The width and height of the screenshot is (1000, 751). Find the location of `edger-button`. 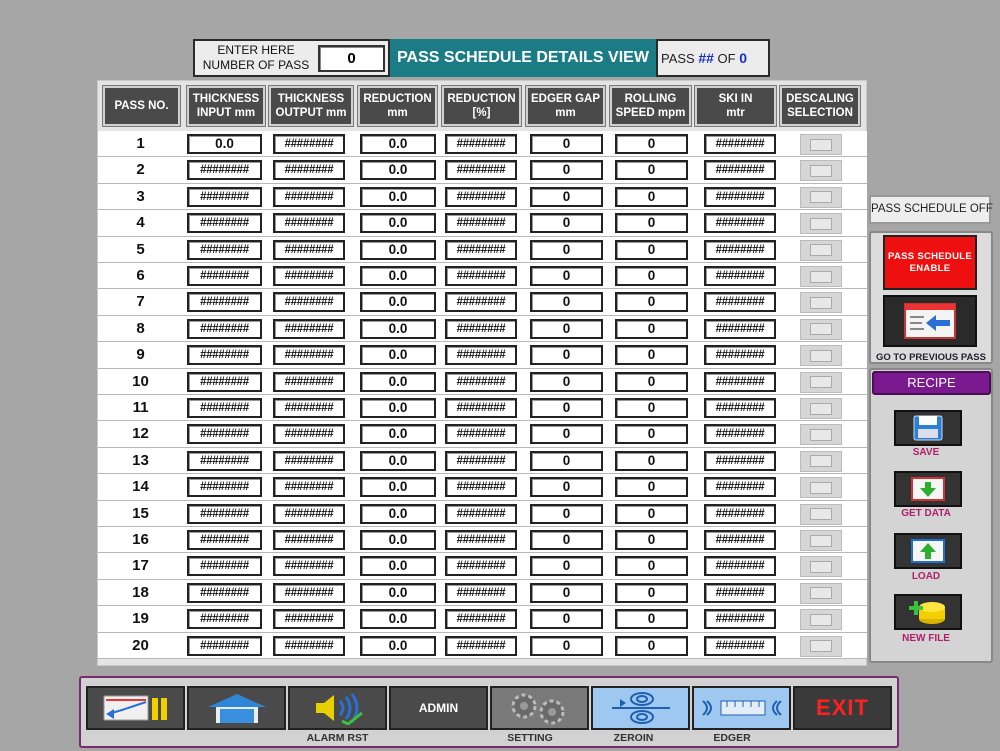

edger-button is located at coordinates (741, 708).